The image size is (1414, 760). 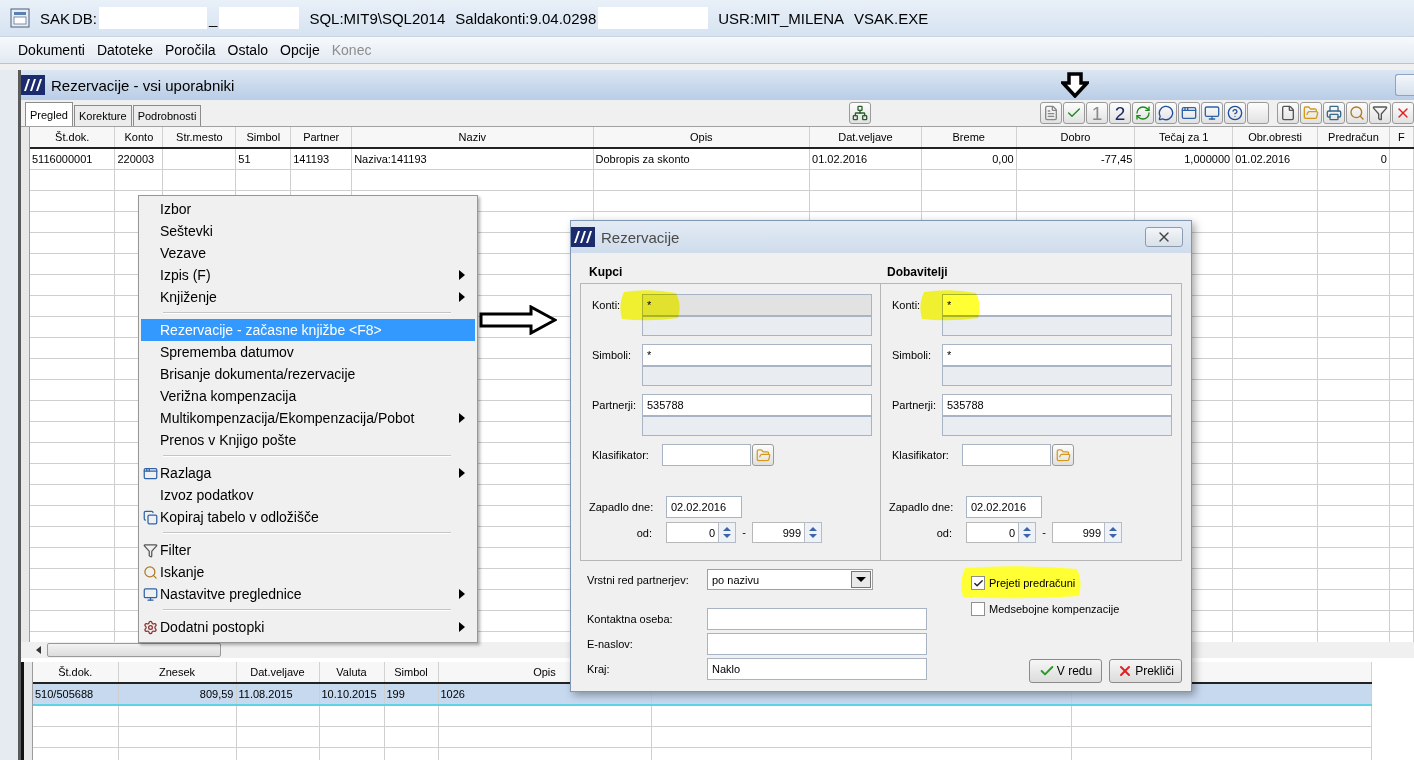 What do you see at coordinates (143, 85) in the screenshot?
I see `window-title: Rezervacije - vsi uporabniki` at bounding box center [143, 85].